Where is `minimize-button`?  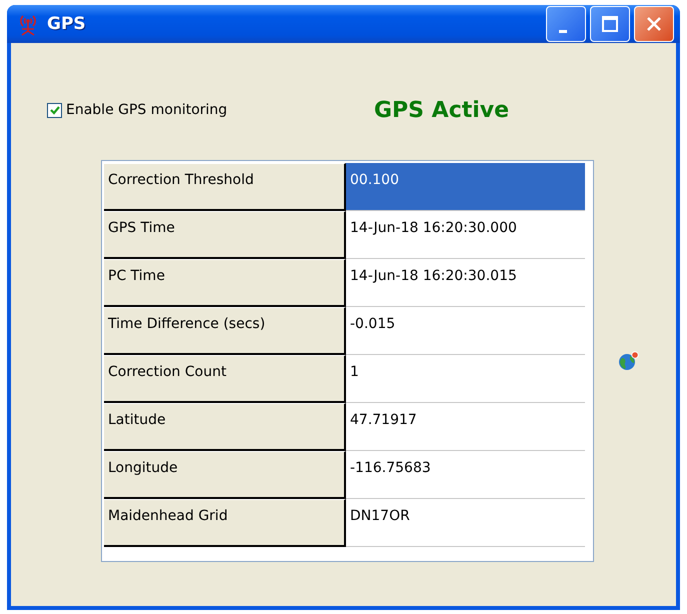 minimize-button is located at coordinates (566, 24).